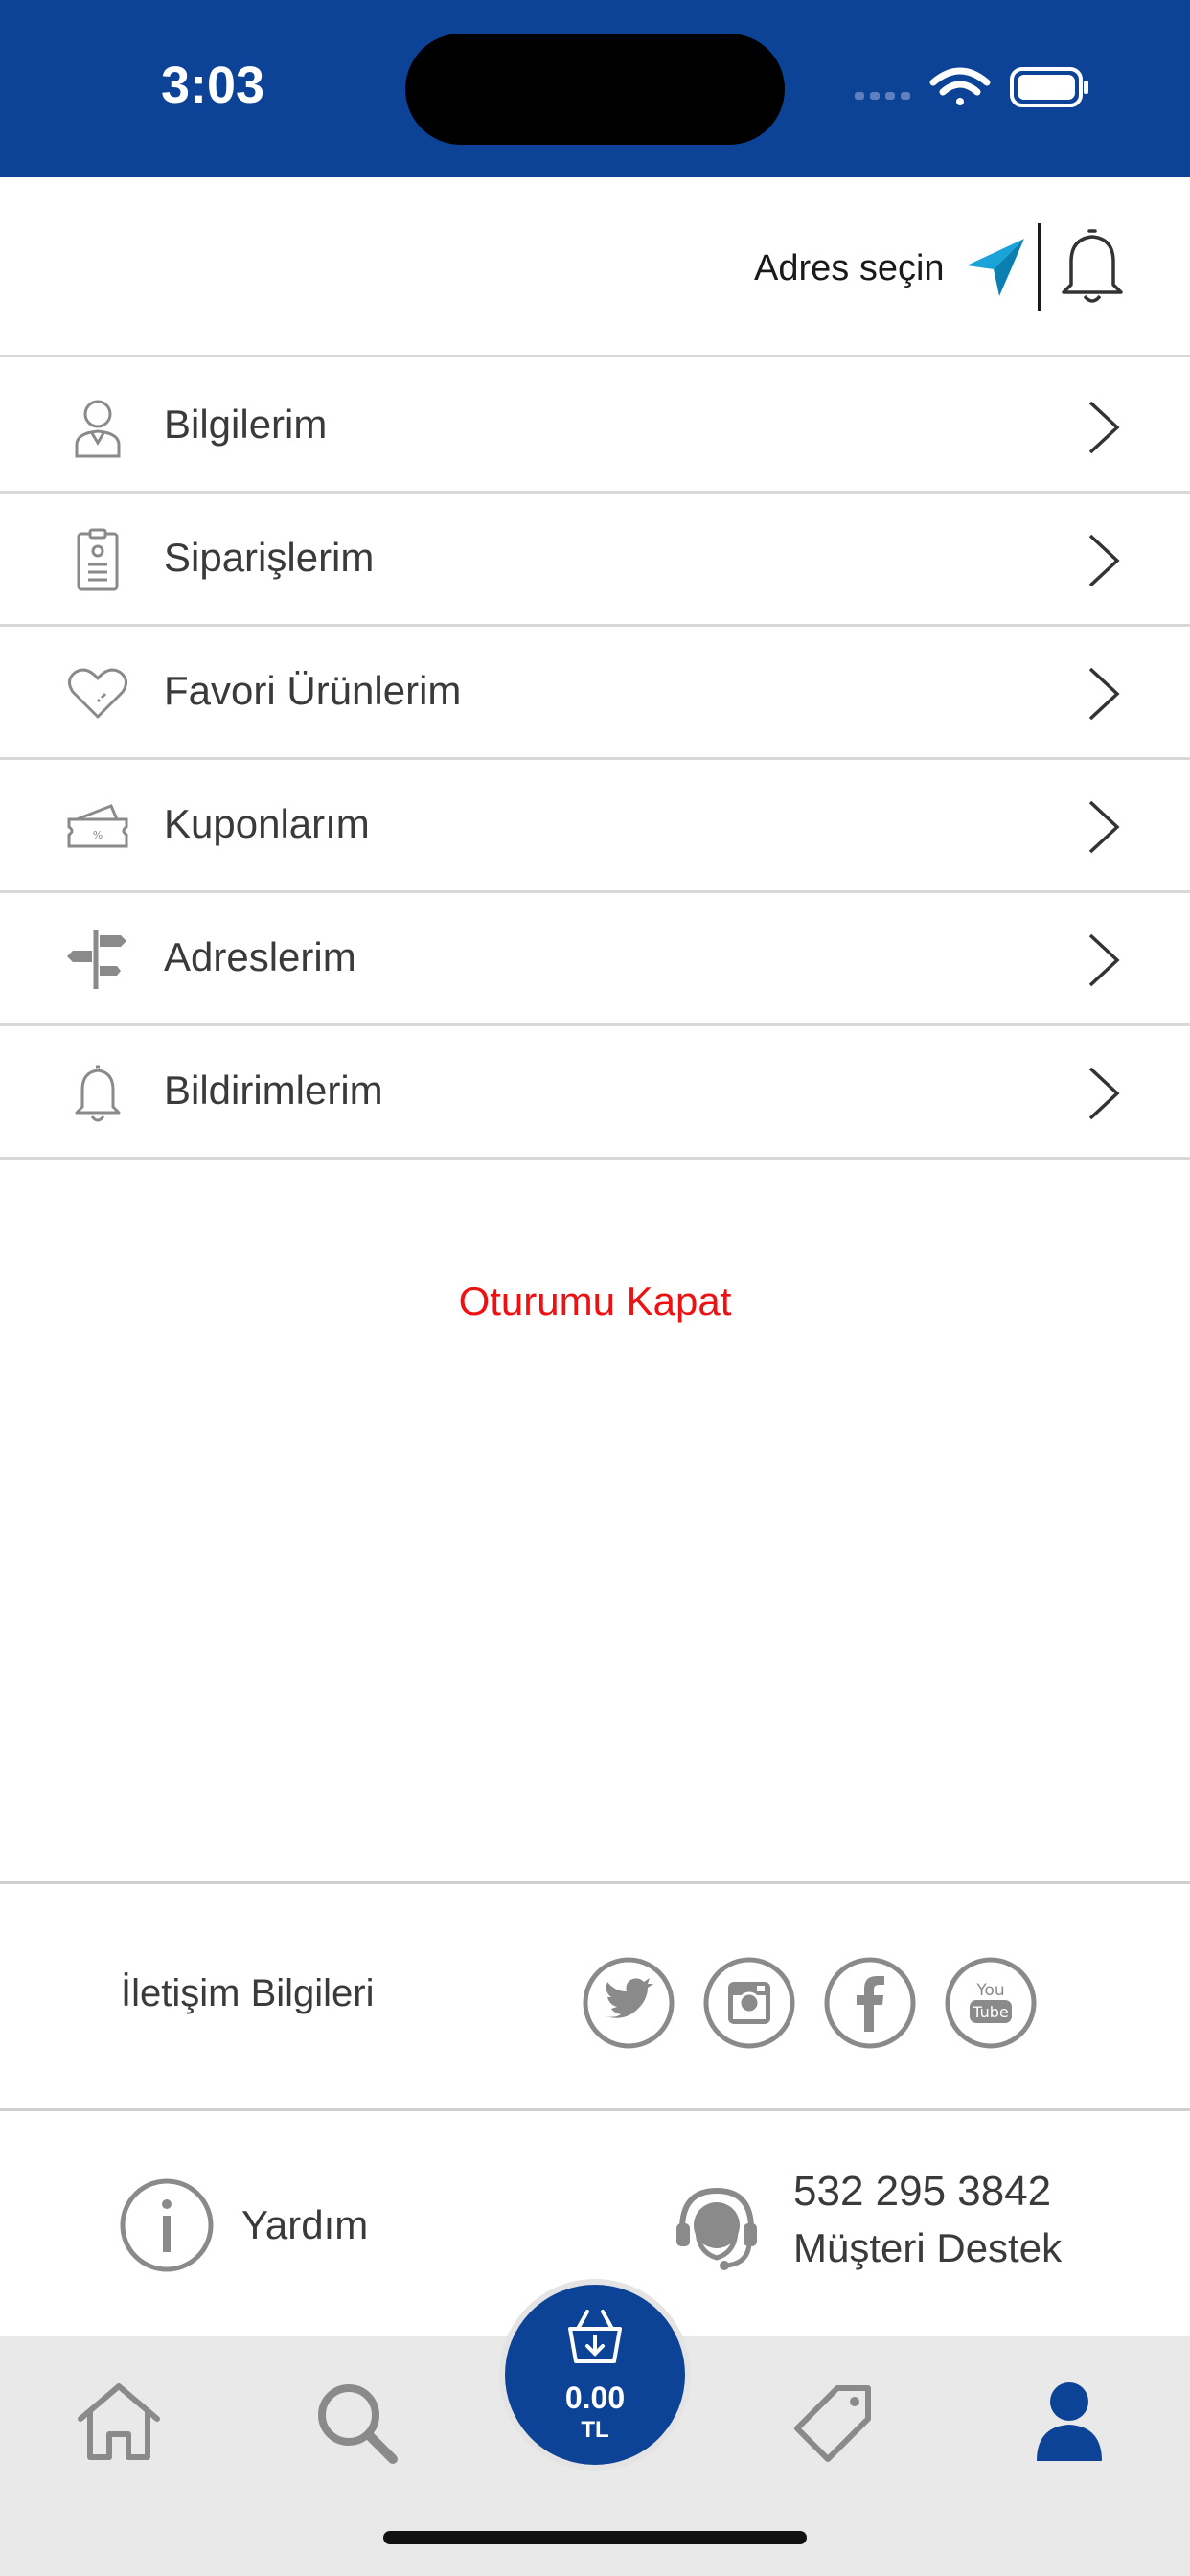 This screenshot has height=2576, width=1190. What do you see at coordinates (1039, 267) in the screenshot?
I see `header-divider` at bounding box center [1039, 267].